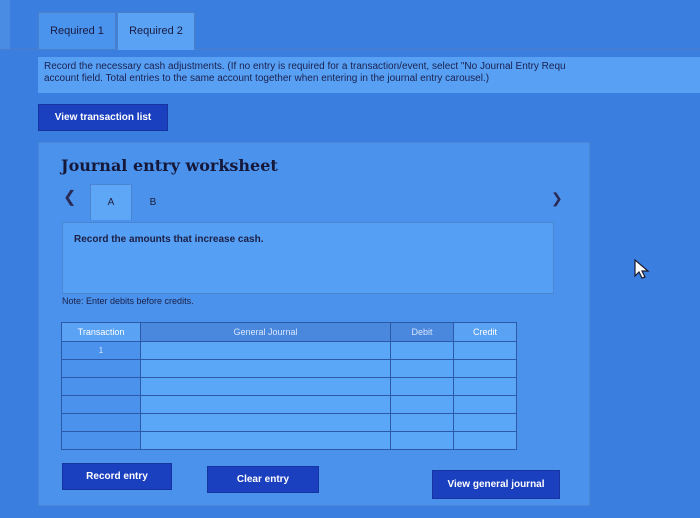 Image resolution: width=700 pixels, height=518 pixels. Describe the element at coordinates (557, 198) in the screenshot. I see `chevron-right-icon: ❯` at that location.